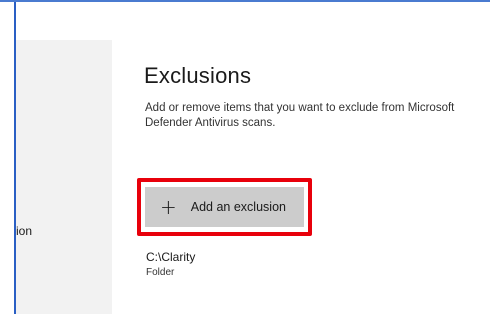  What do you see at coordinates (168, 207) in the screenshot?
I see `plus-icon: +` at bounding box center [168, 207].